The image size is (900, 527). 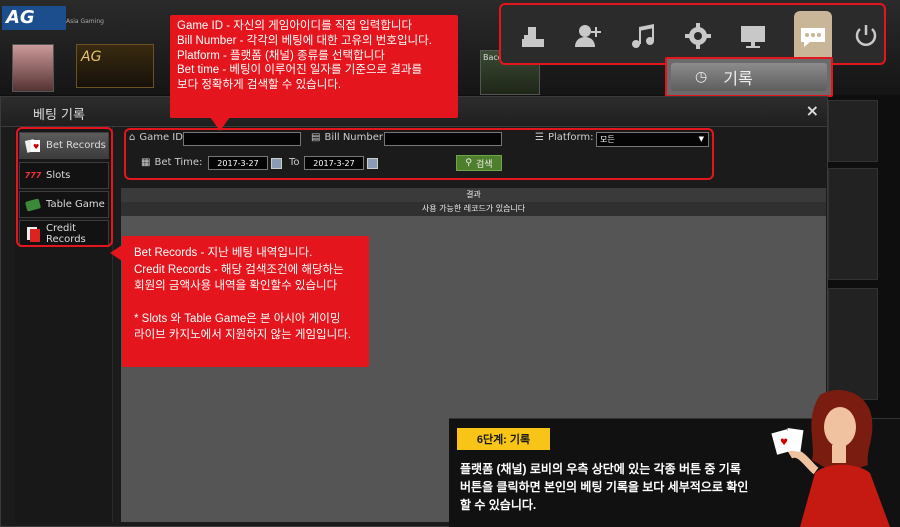 I want to click on record-button, so click(x=813, y=37).